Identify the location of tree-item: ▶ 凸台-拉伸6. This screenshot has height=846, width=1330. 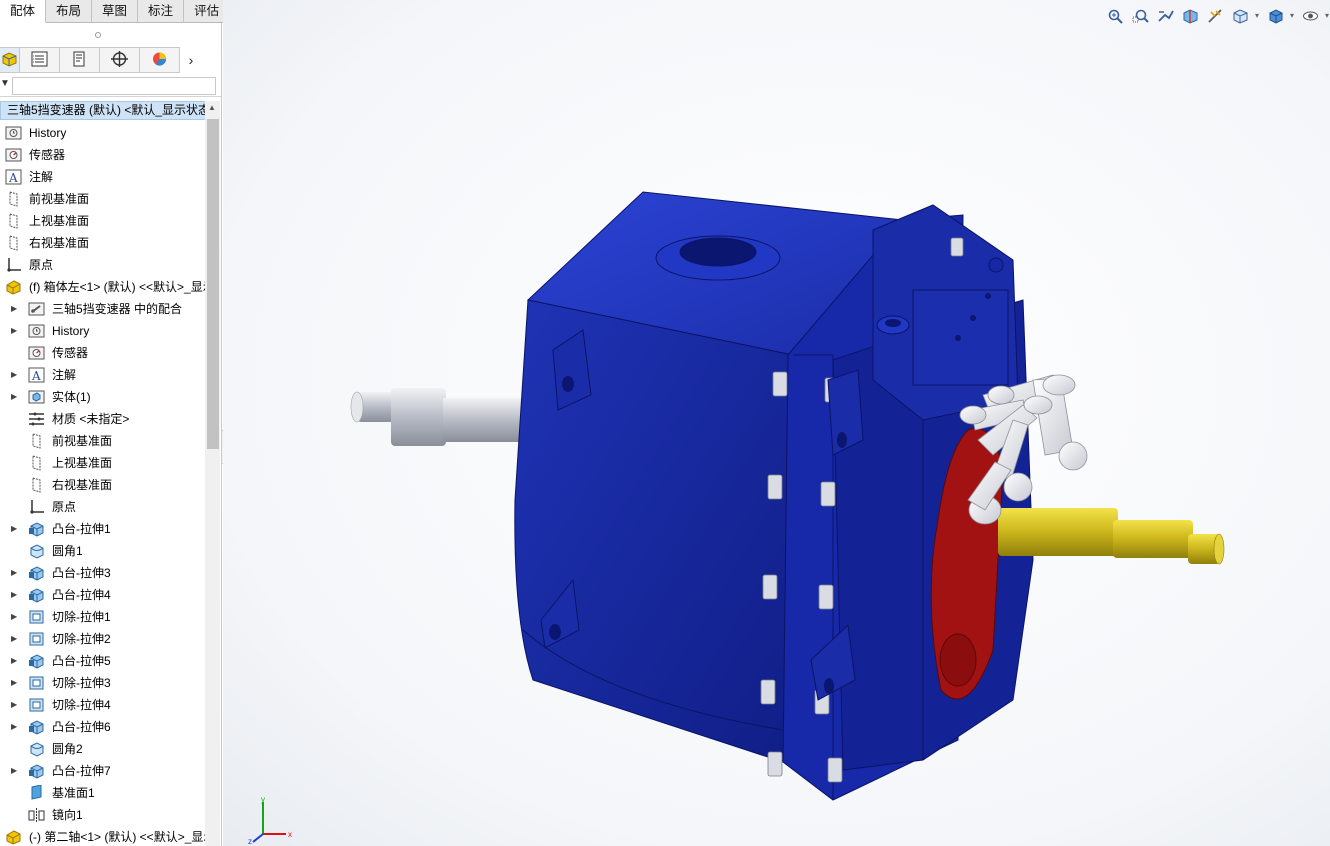
(102, 727).